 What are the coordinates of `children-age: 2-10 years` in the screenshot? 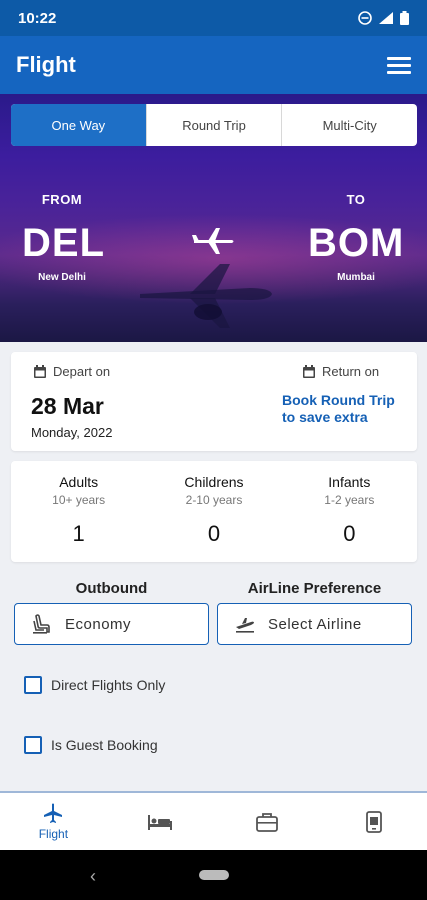 It's located at (214, 500).